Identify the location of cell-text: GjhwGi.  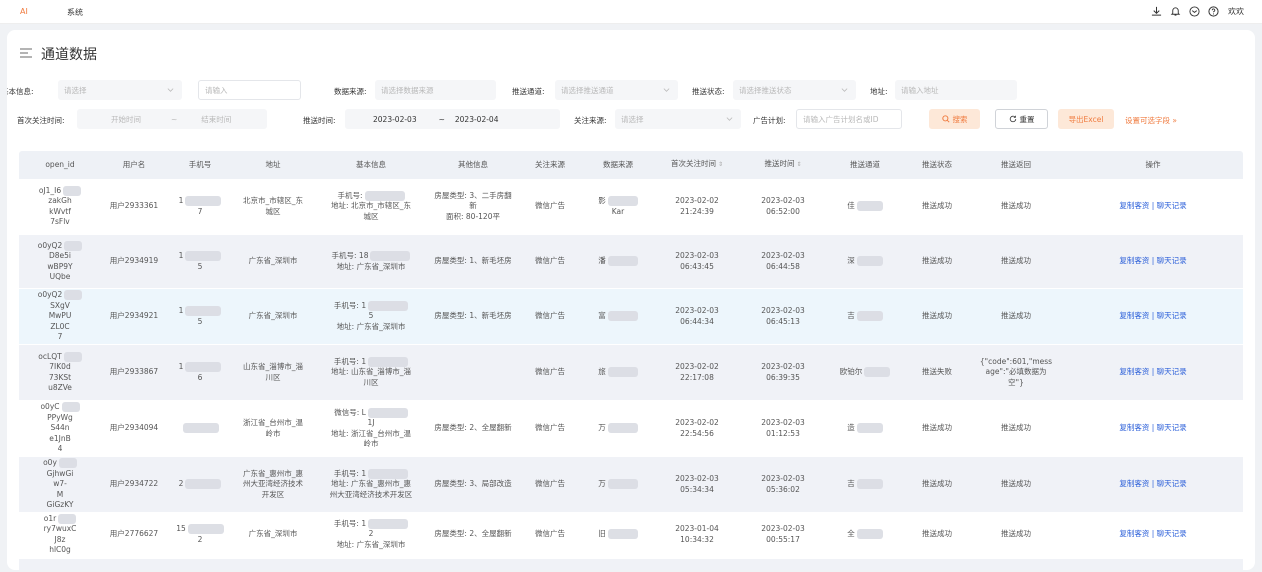
(60, 473).